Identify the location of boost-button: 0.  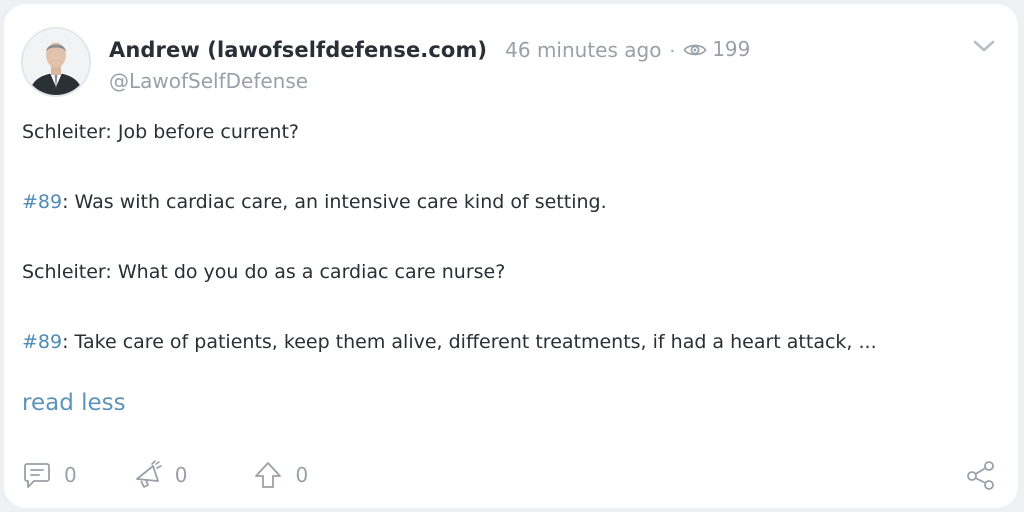
(160, 475).